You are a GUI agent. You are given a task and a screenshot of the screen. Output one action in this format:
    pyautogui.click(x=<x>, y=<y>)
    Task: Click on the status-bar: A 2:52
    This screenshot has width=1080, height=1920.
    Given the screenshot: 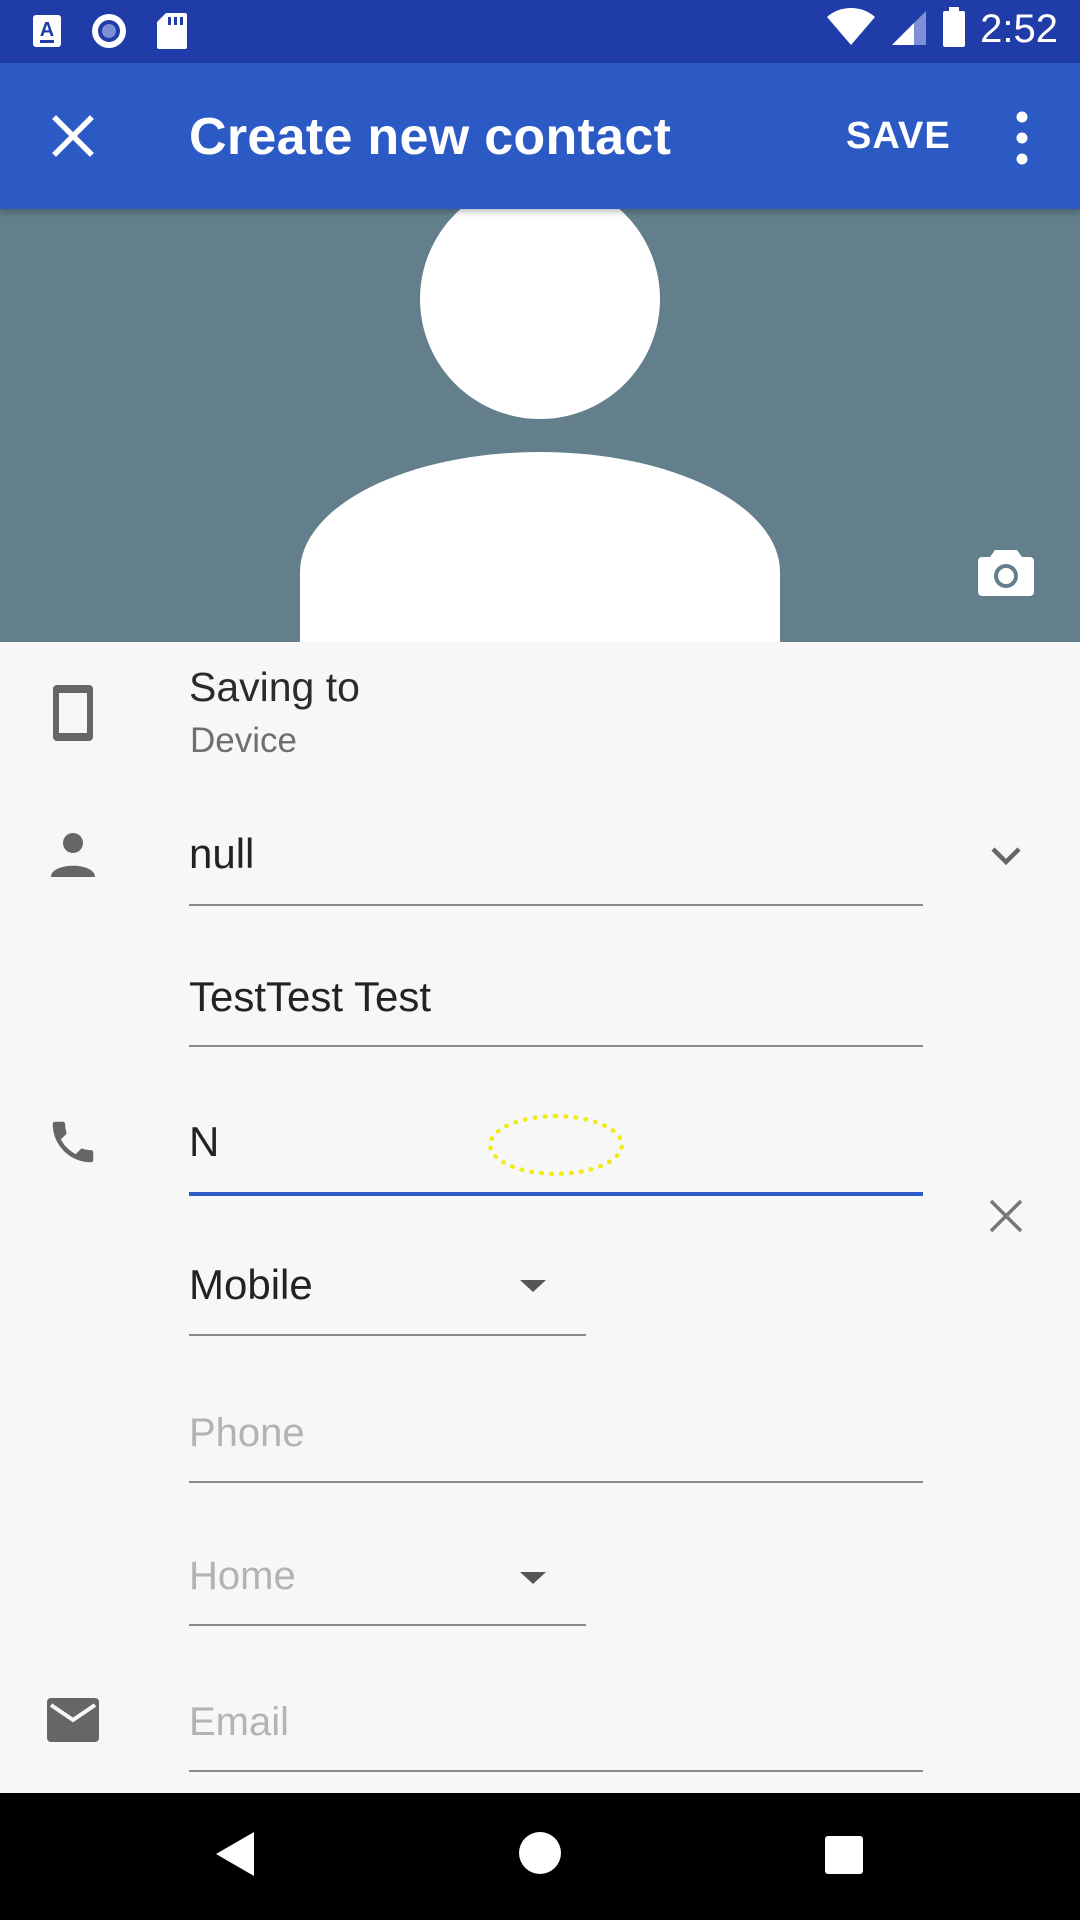 What is the action you would take?
    pyautogui.click(x=540, y=31)
    